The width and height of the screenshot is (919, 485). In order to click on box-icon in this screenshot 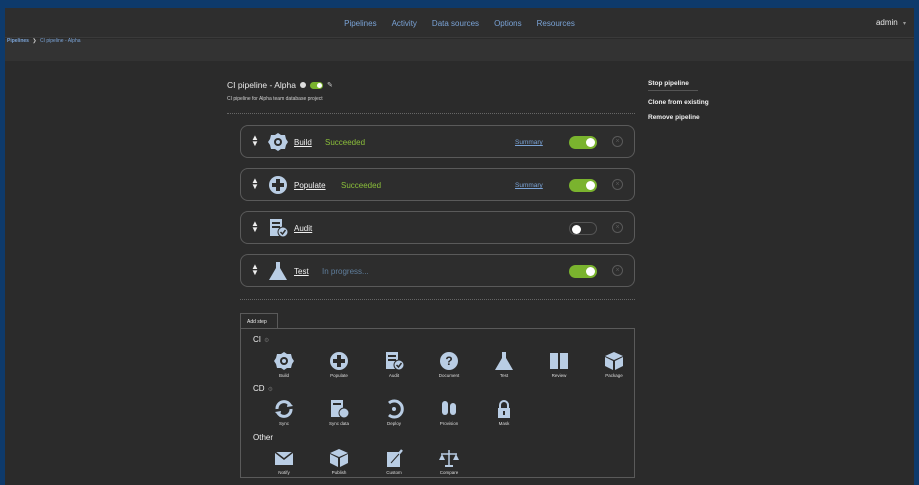, I will do `click(614, 361)`.